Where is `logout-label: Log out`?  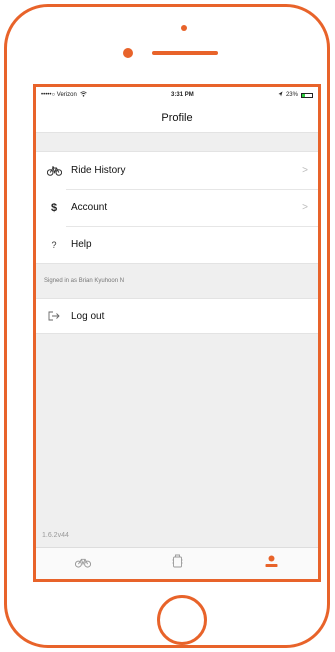
logout-label: Log out is located at coordinates (88, 316).